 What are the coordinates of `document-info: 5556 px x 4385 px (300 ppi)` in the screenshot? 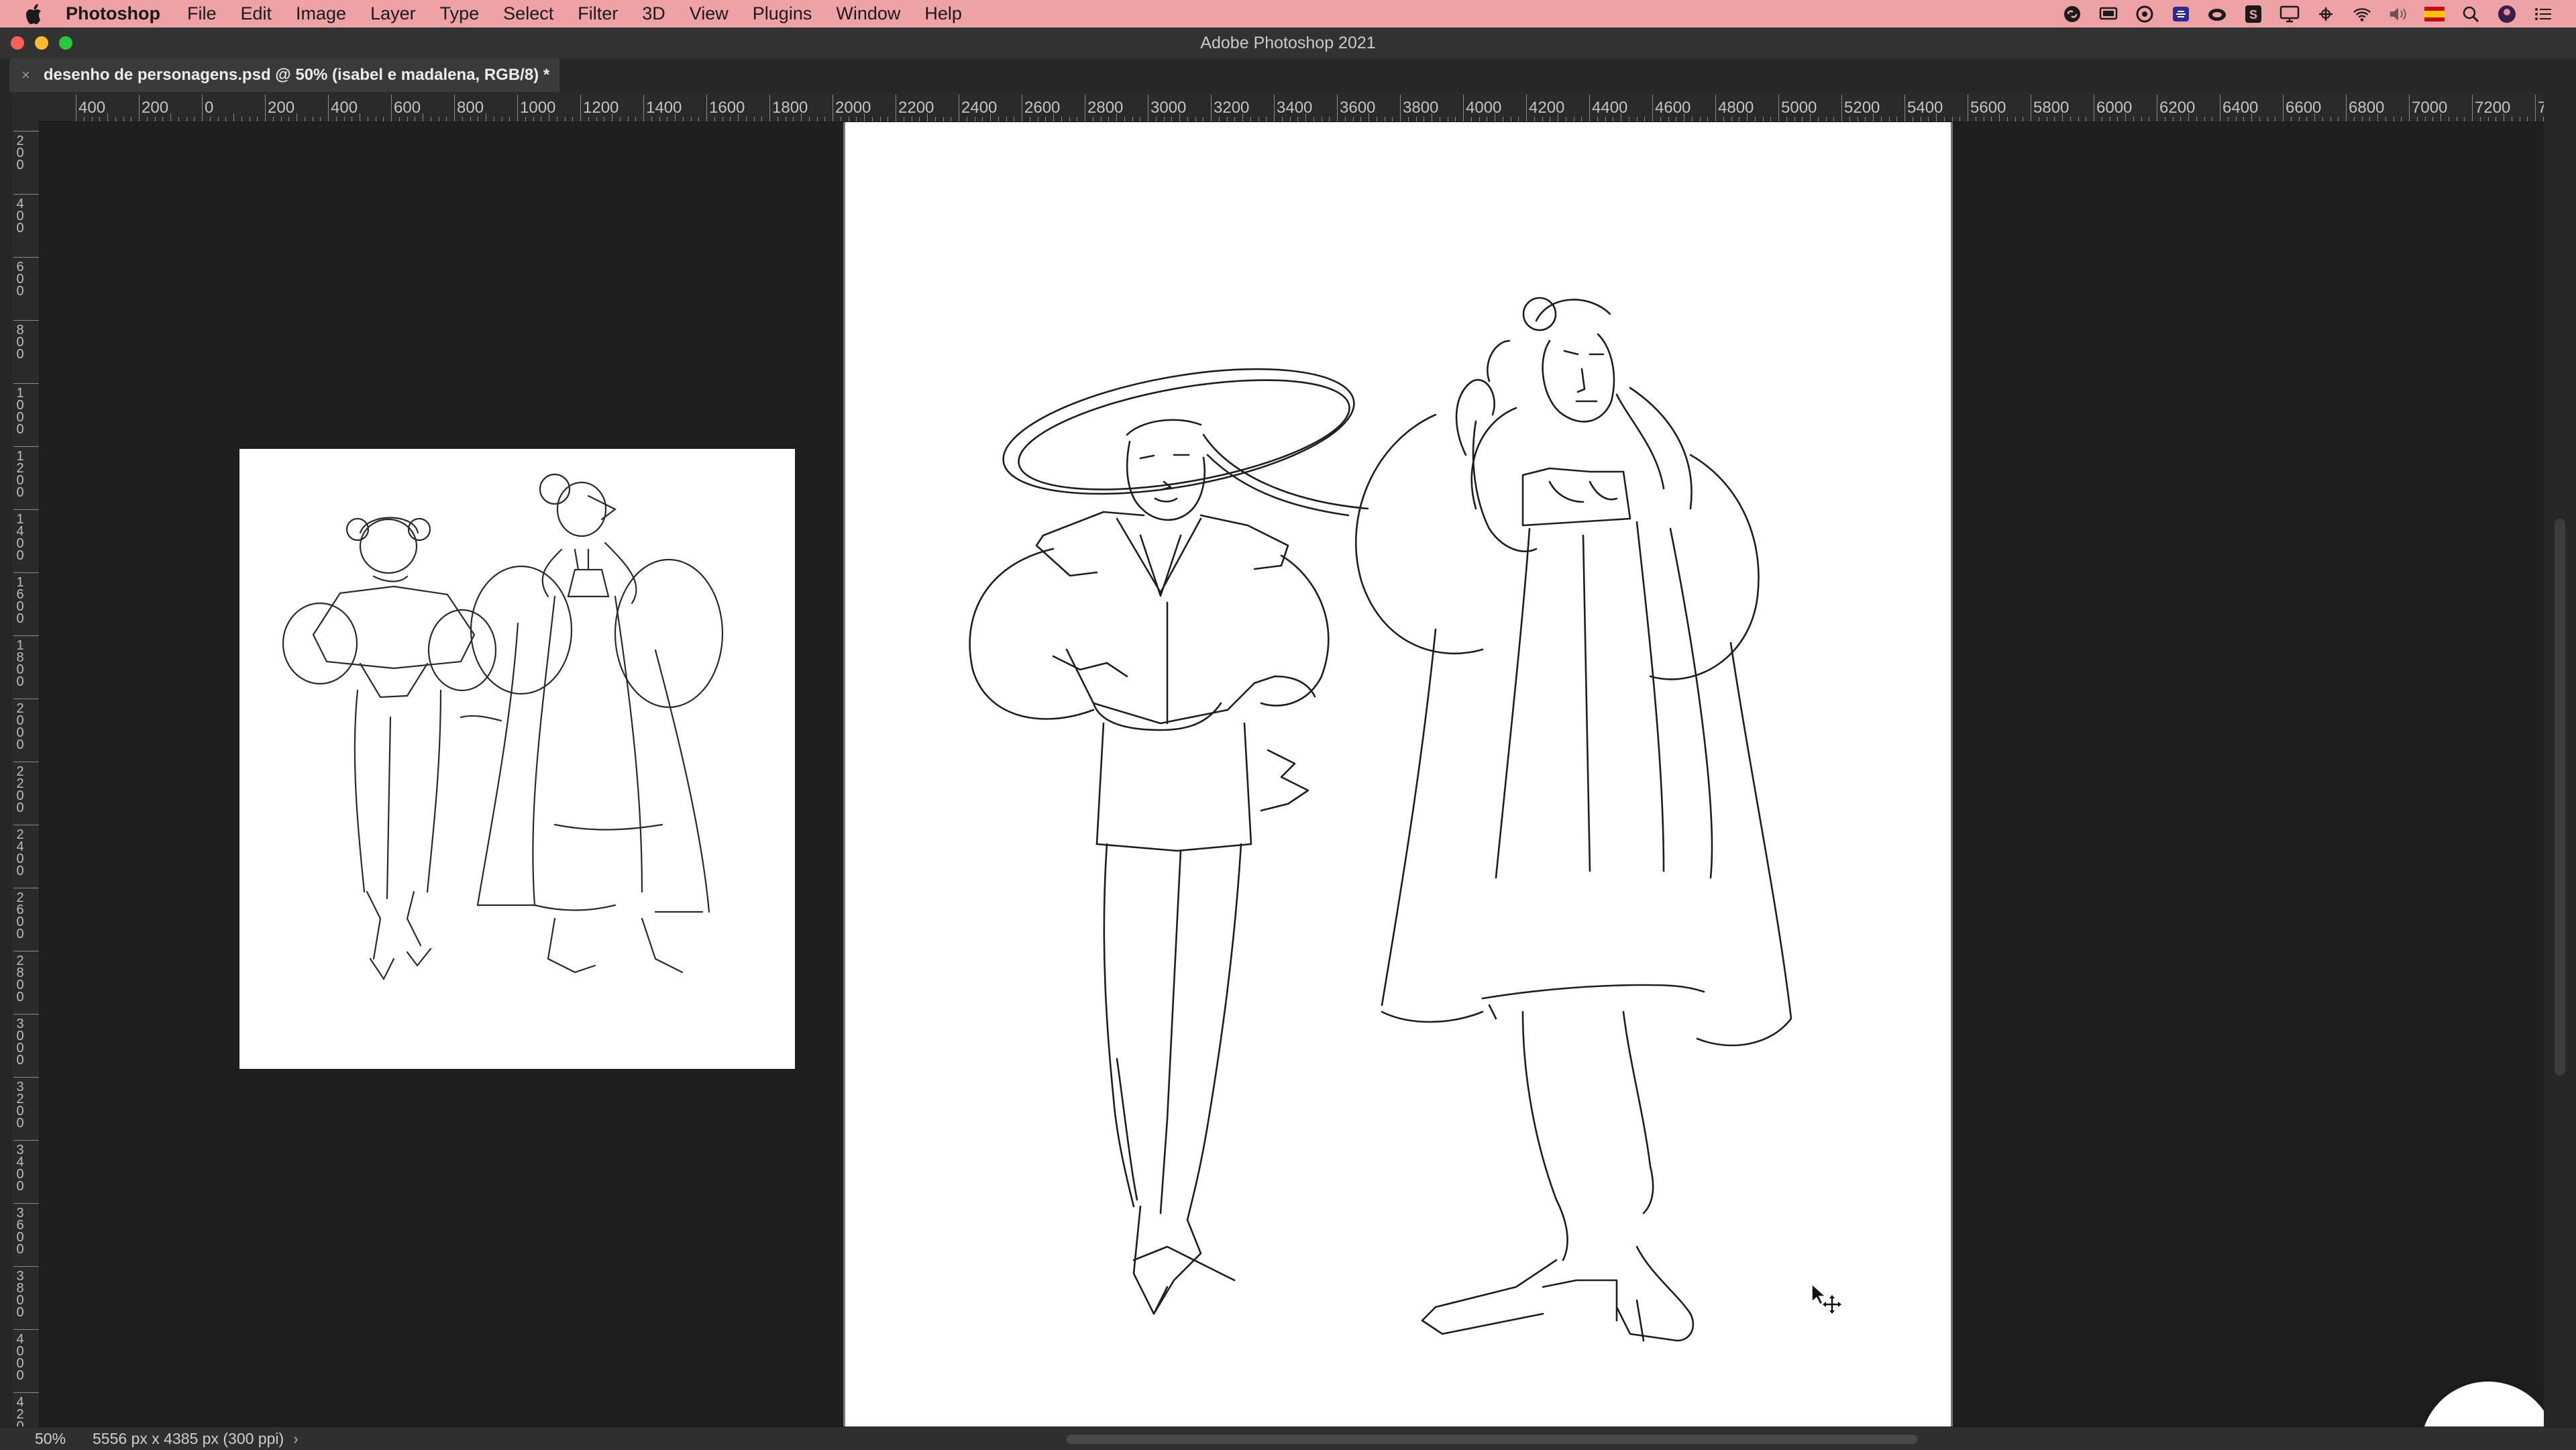 It's located at (188, 1439).